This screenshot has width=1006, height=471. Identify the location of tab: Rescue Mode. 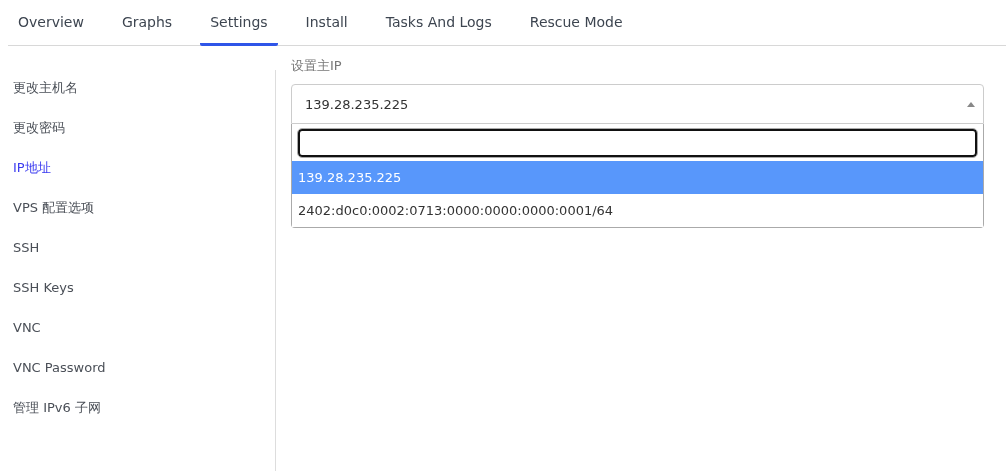
(576, 23).